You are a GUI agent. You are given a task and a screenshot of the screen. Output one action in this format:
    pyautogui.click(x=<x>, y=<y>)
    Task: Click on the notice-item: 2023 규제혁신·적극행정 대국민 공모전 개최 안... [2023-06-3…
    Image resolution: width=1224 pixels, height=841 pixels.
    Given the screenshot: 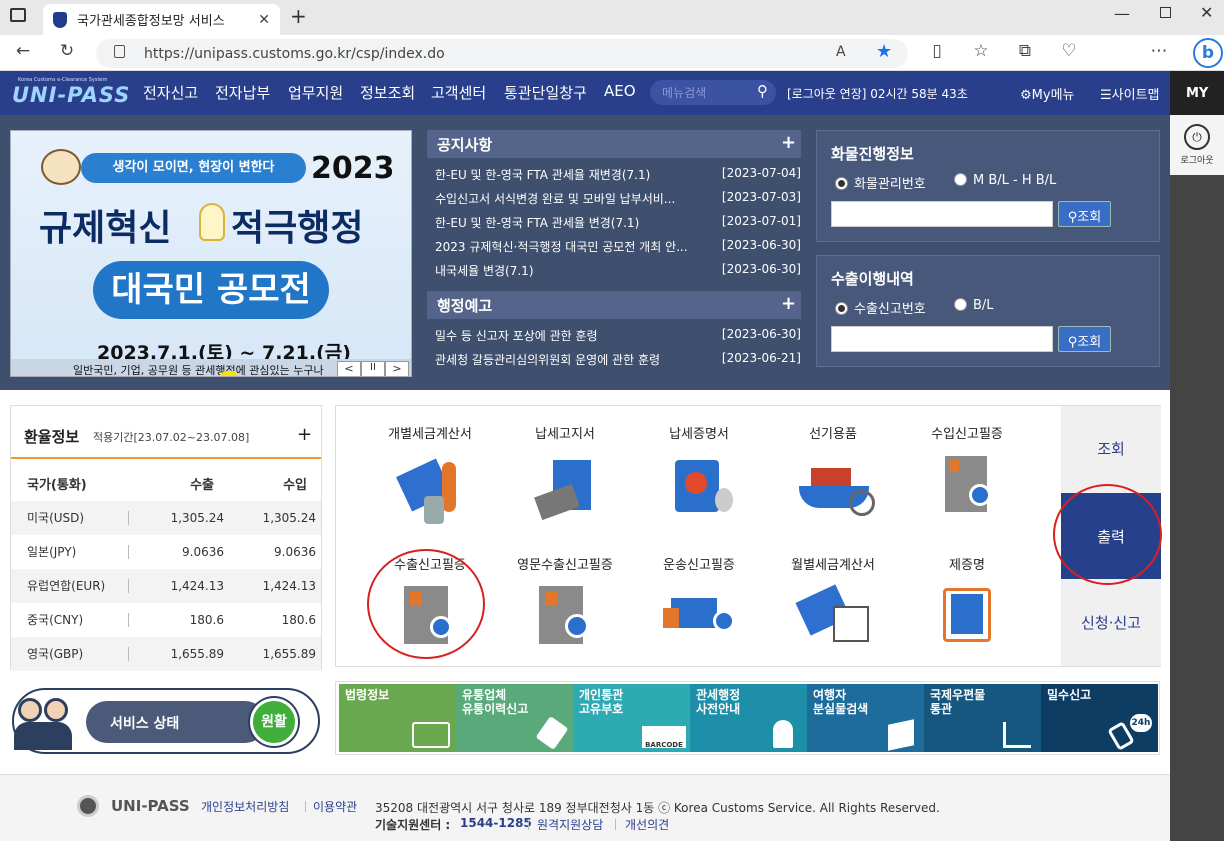 What is the action you would take?
    pyautogui.click(x=618, y=246)
    